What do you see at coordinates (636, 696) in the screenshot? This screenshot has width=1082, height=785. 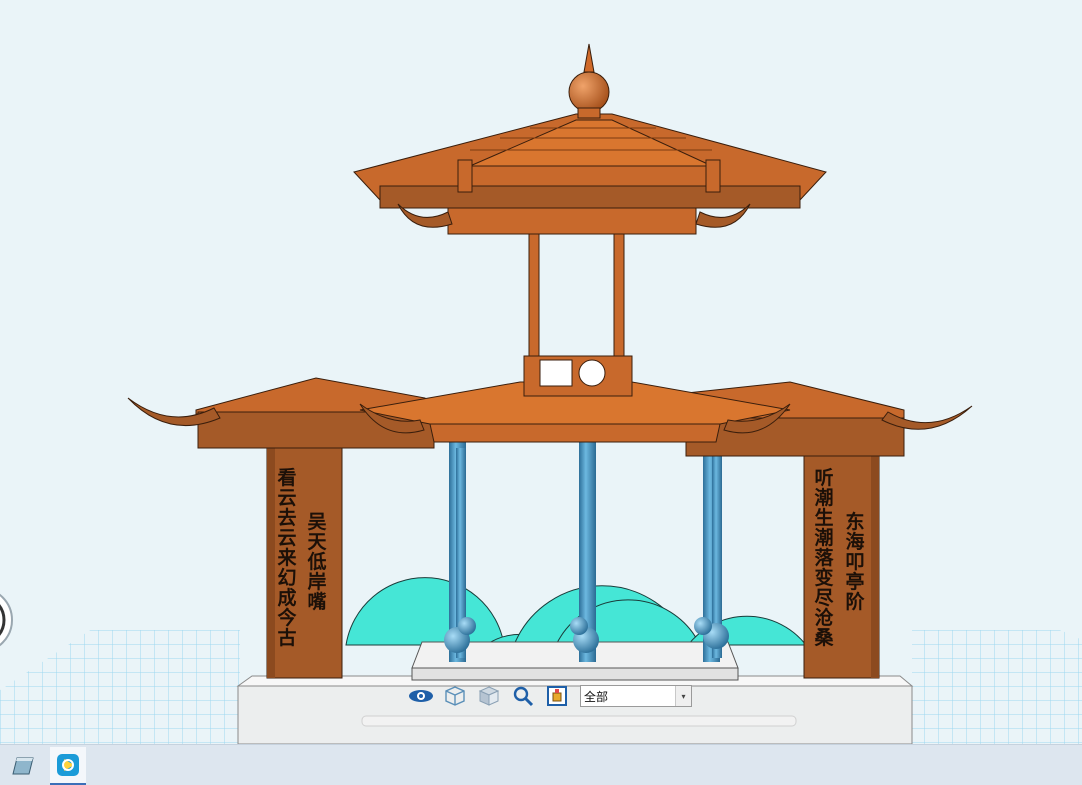 I see `filter-dropdown: 全部 ▾` at bounding box center [636, 696].